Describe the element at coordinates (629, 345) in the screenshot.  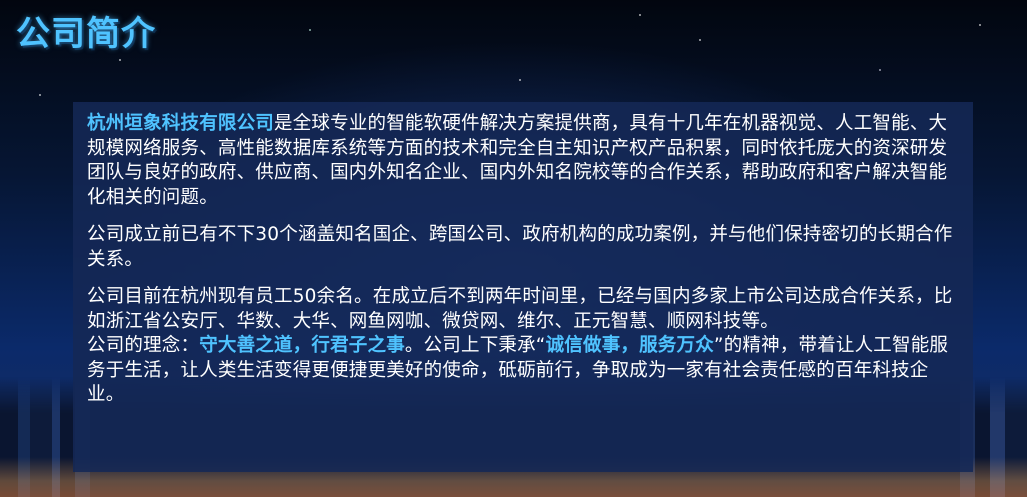
I see `philosophy-spirit: 诚信做事，服务万众` at that location.